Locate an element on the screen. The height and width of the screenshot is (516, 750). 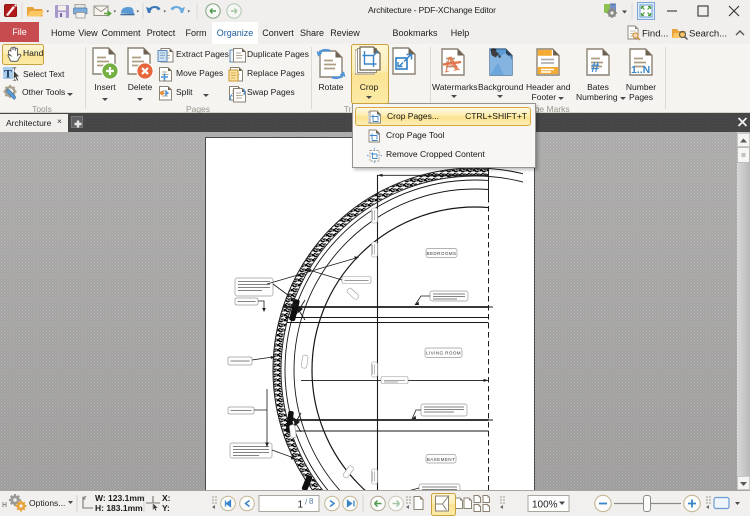
svg-text: 1 is located at coordinates (300, 505).